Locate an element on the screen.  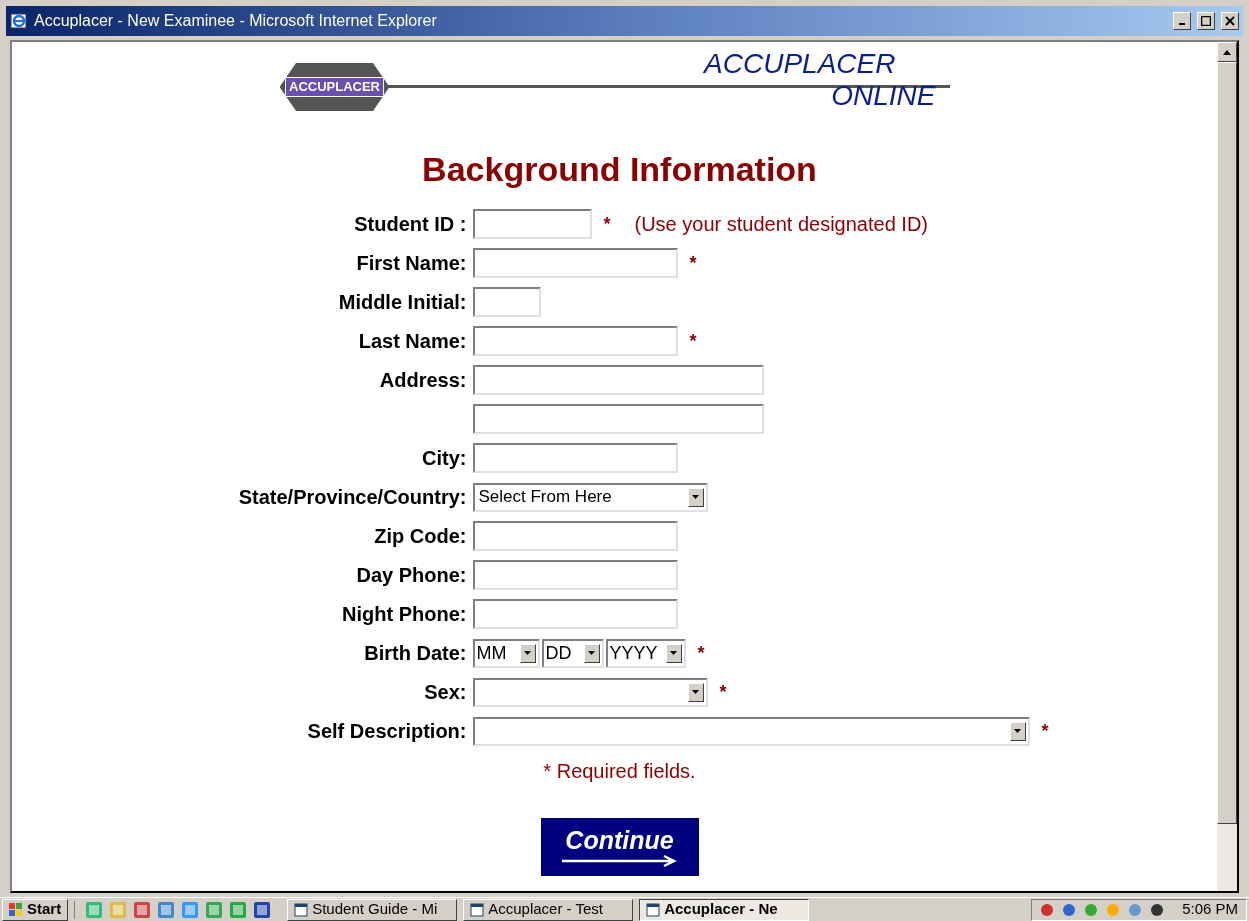
minimize-icon is located at coordinates (1182, 24).